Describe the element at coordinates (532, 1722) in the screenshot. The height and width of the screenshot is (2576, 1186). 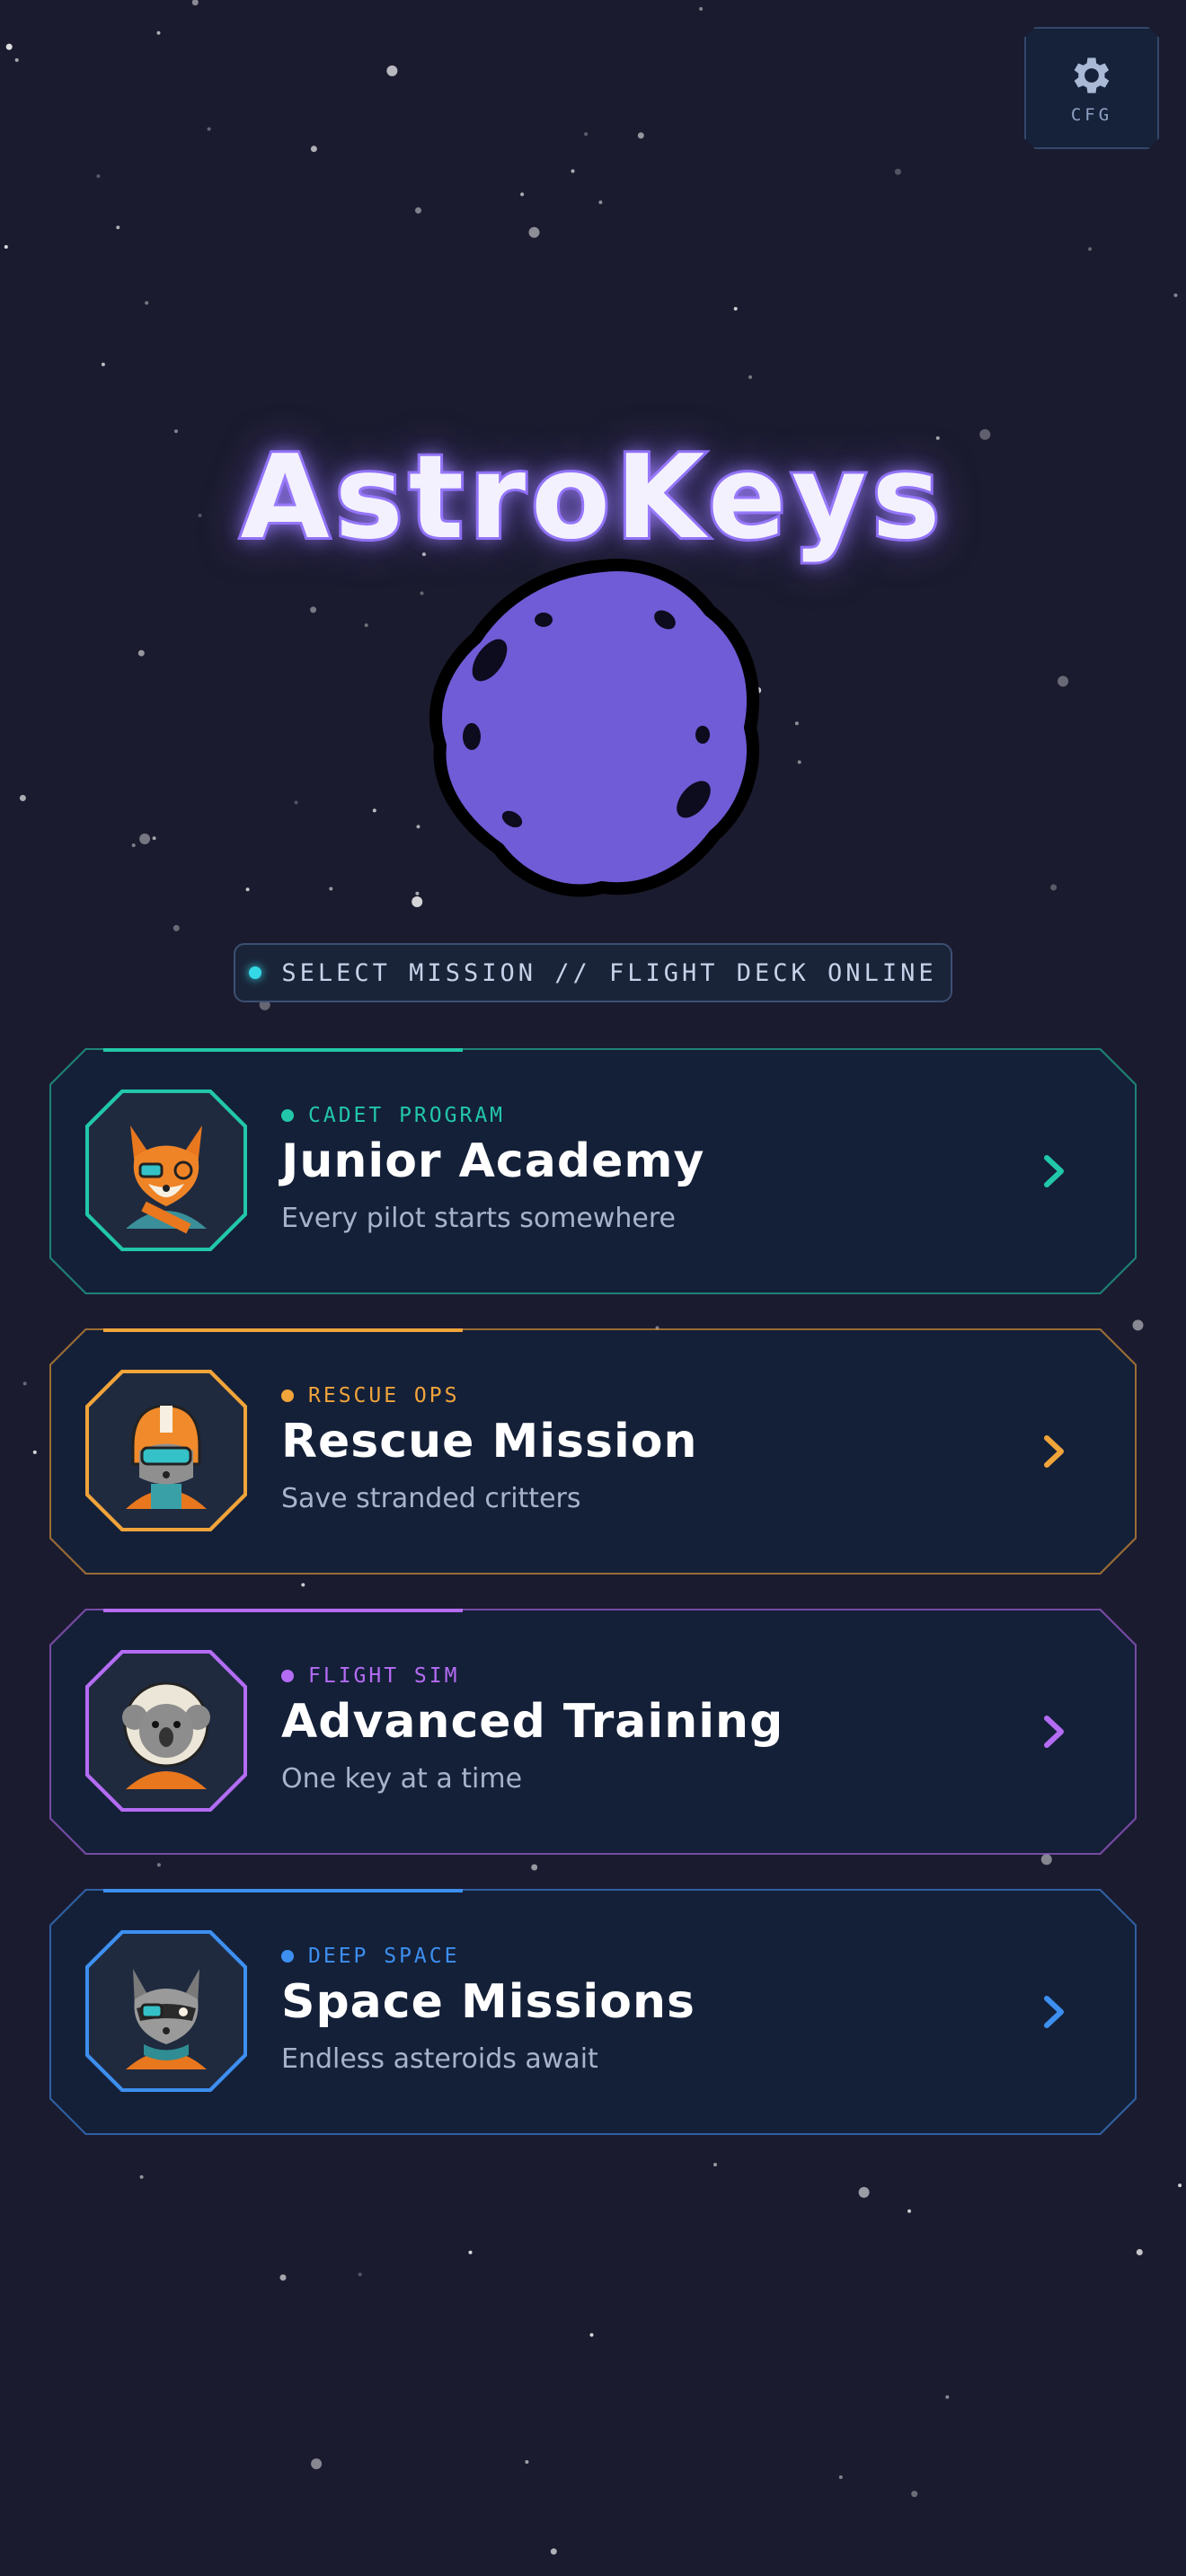
I see `mission-title: Advanced Training` at that location.